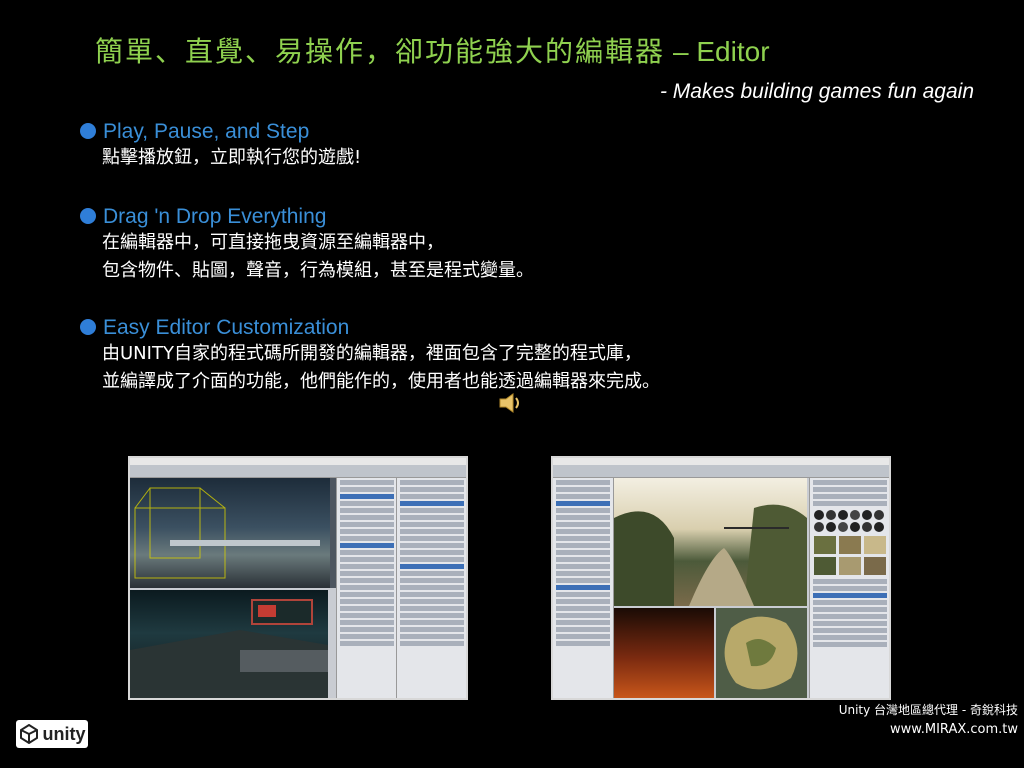  I want to click on footer-distributor: Unity 台灣地區總代理 - 奇銳科技, so click(928, 710).